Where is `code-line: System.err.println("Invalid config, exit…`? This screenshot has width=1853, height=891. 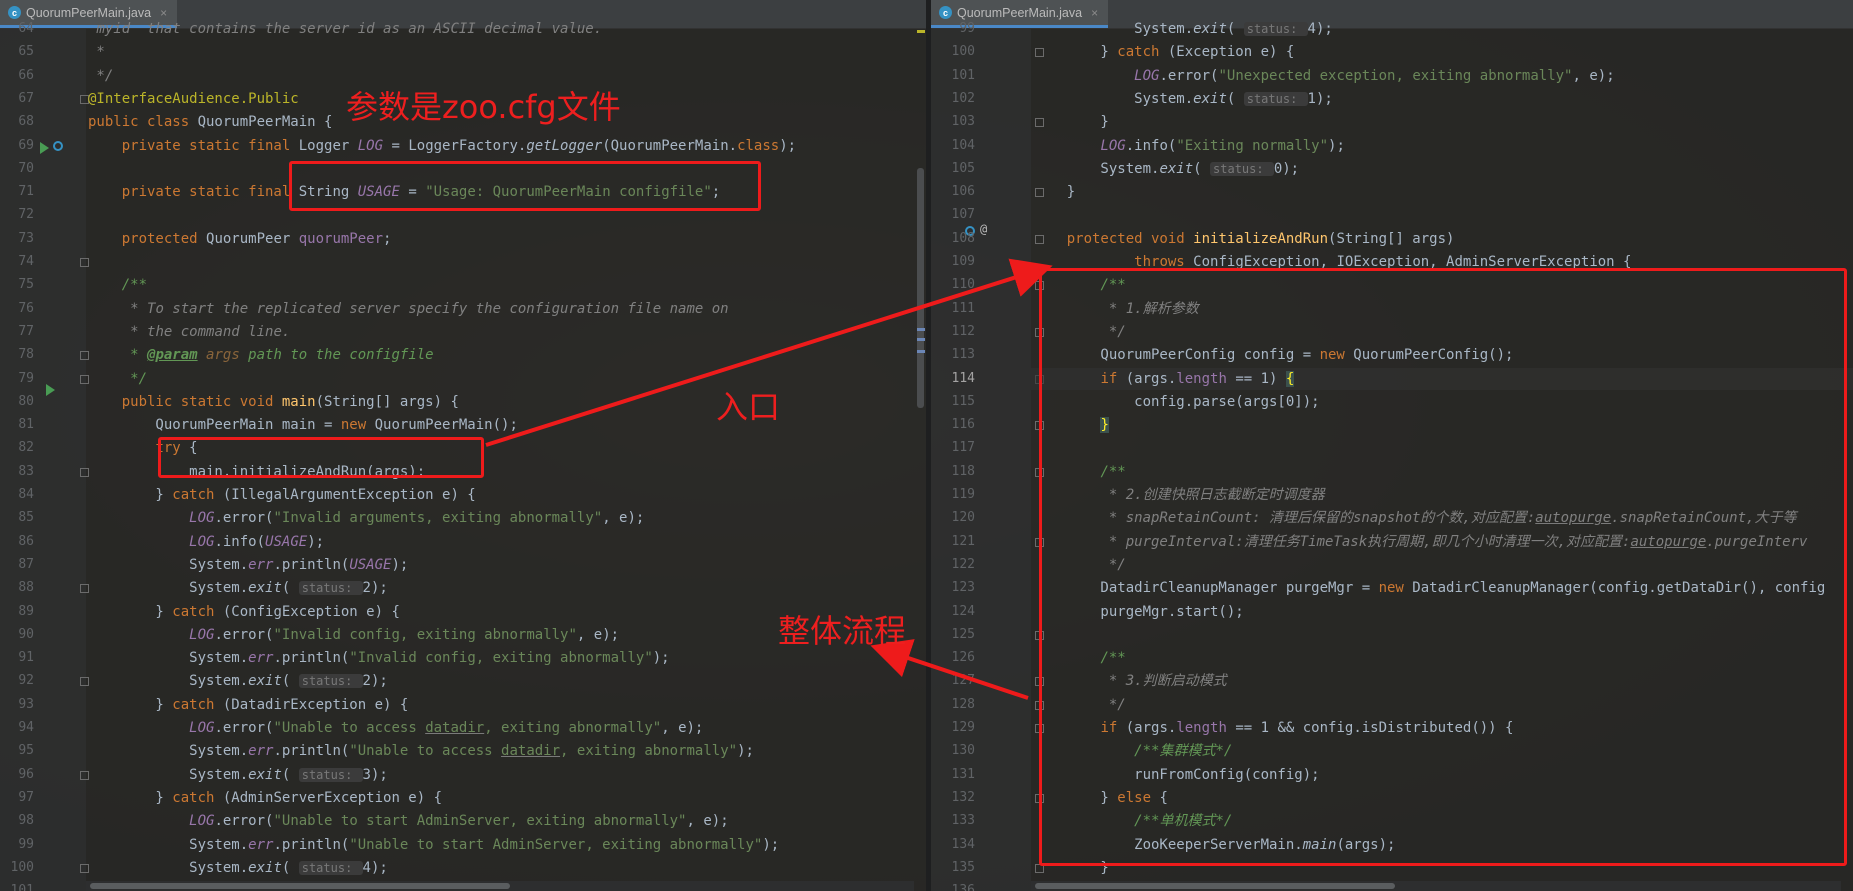
code-line: System.err.println("Invalid config, exit… is located at coordinates (378, 658).